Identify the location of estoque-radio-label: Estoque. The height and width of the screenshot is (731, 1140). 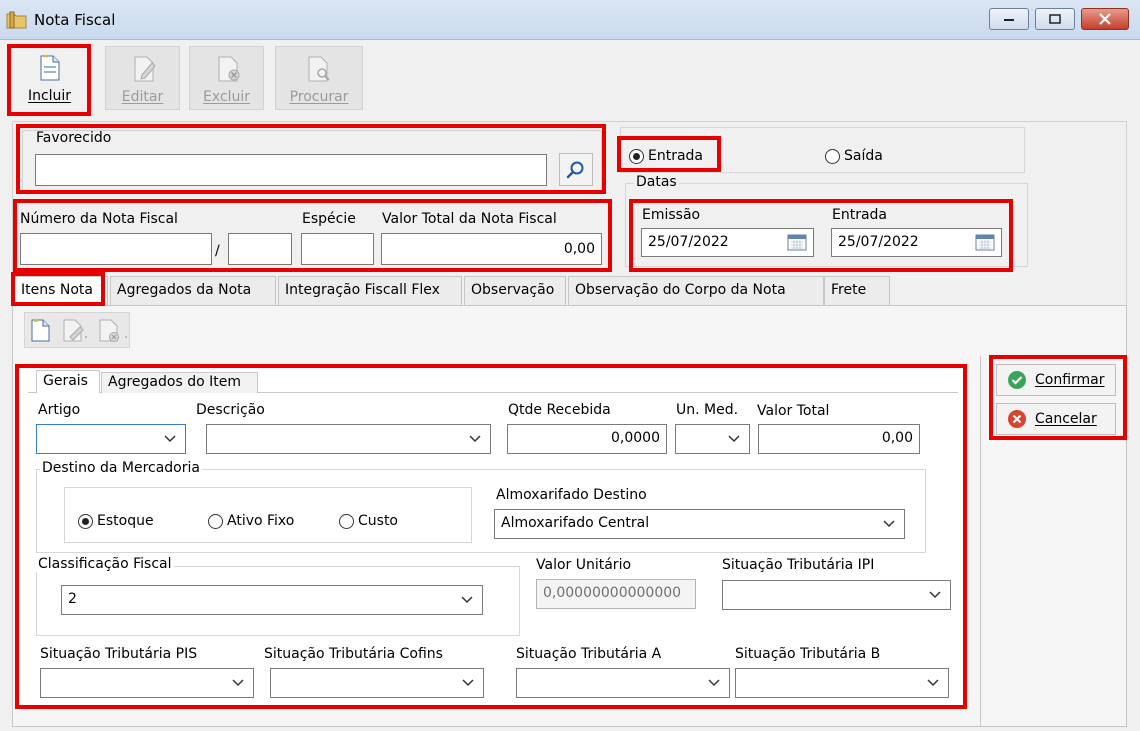
(125, 521).